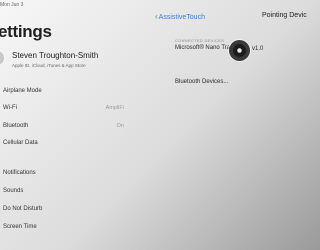 The height and width of the screenshot is (250, 320). I want to click on settings-item-label: Cellular Data, so click(20, 143).